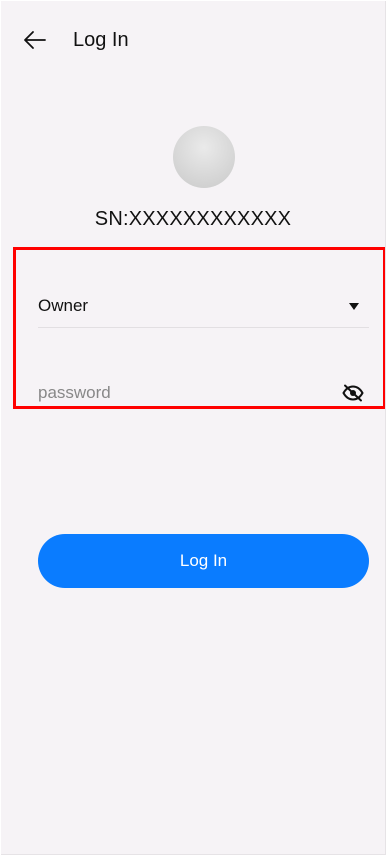 The height and width of the screenshot is (856, 387). What do you see at coordinates (178, 393) in the screenshot?
I see `password-input` at bounding box center [178, 393].